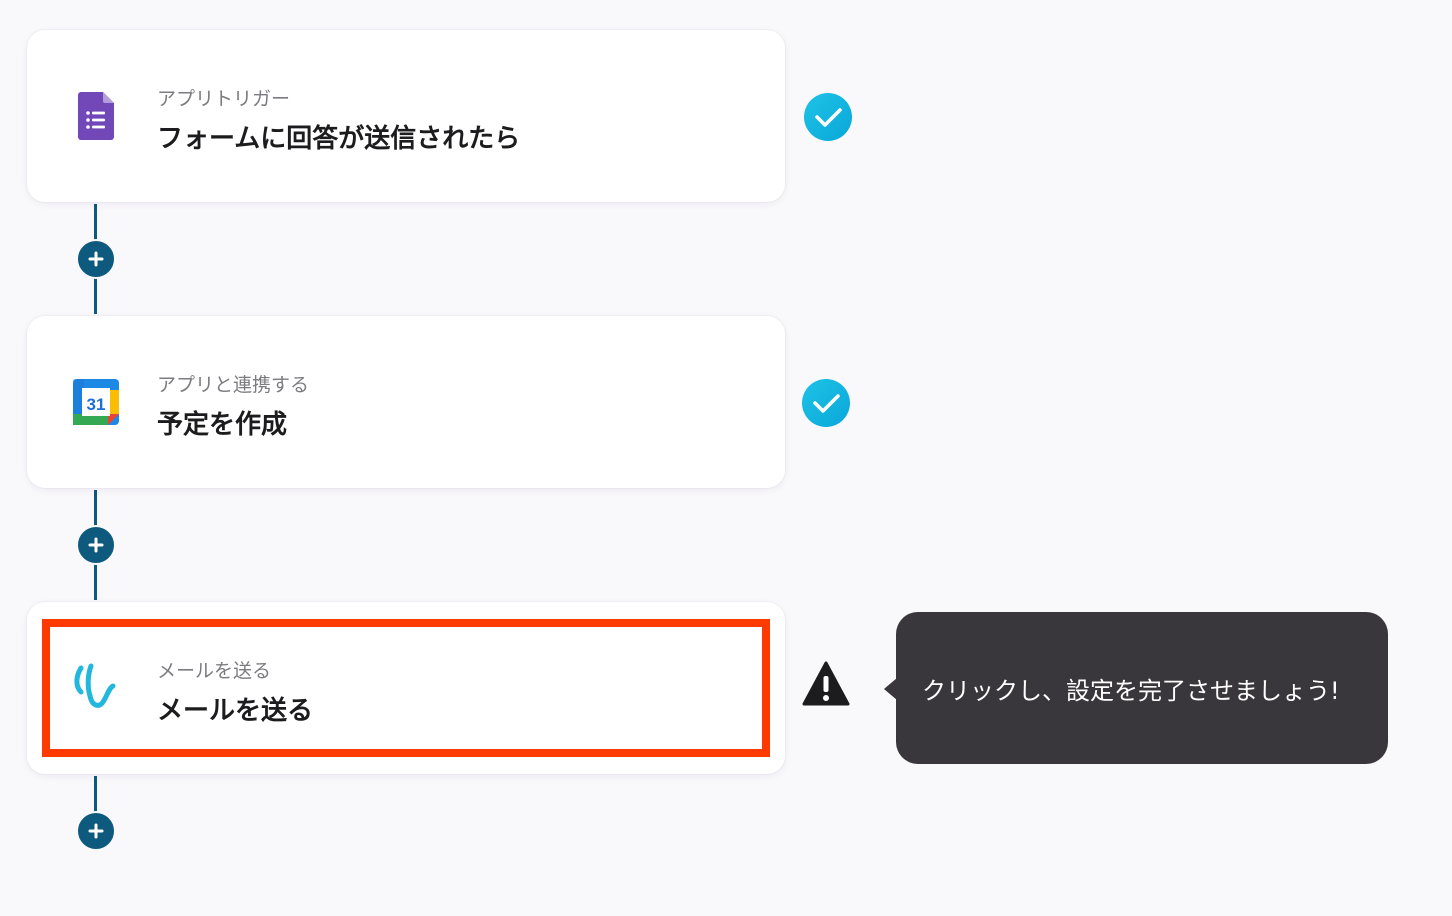 The width and height of the screenshot is (1452, 916). Describe the element at coordinates (235, 711) in the screenshot. I see `step-title: メールを送る` at that location.